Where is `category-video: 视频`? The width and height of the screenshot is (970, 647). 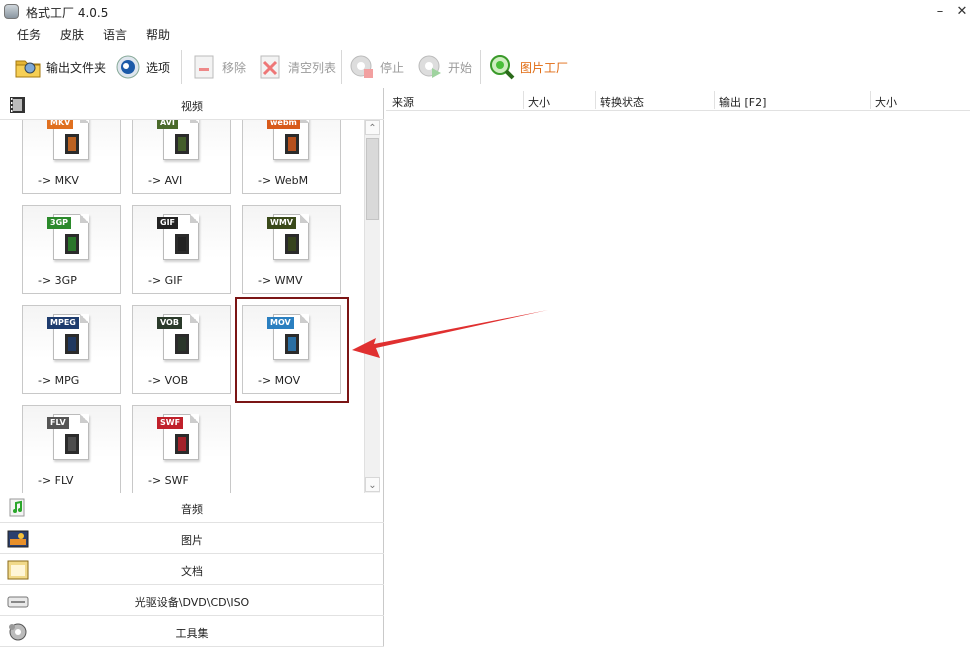 category-video: 视频 is located at coordinates (192, 105).